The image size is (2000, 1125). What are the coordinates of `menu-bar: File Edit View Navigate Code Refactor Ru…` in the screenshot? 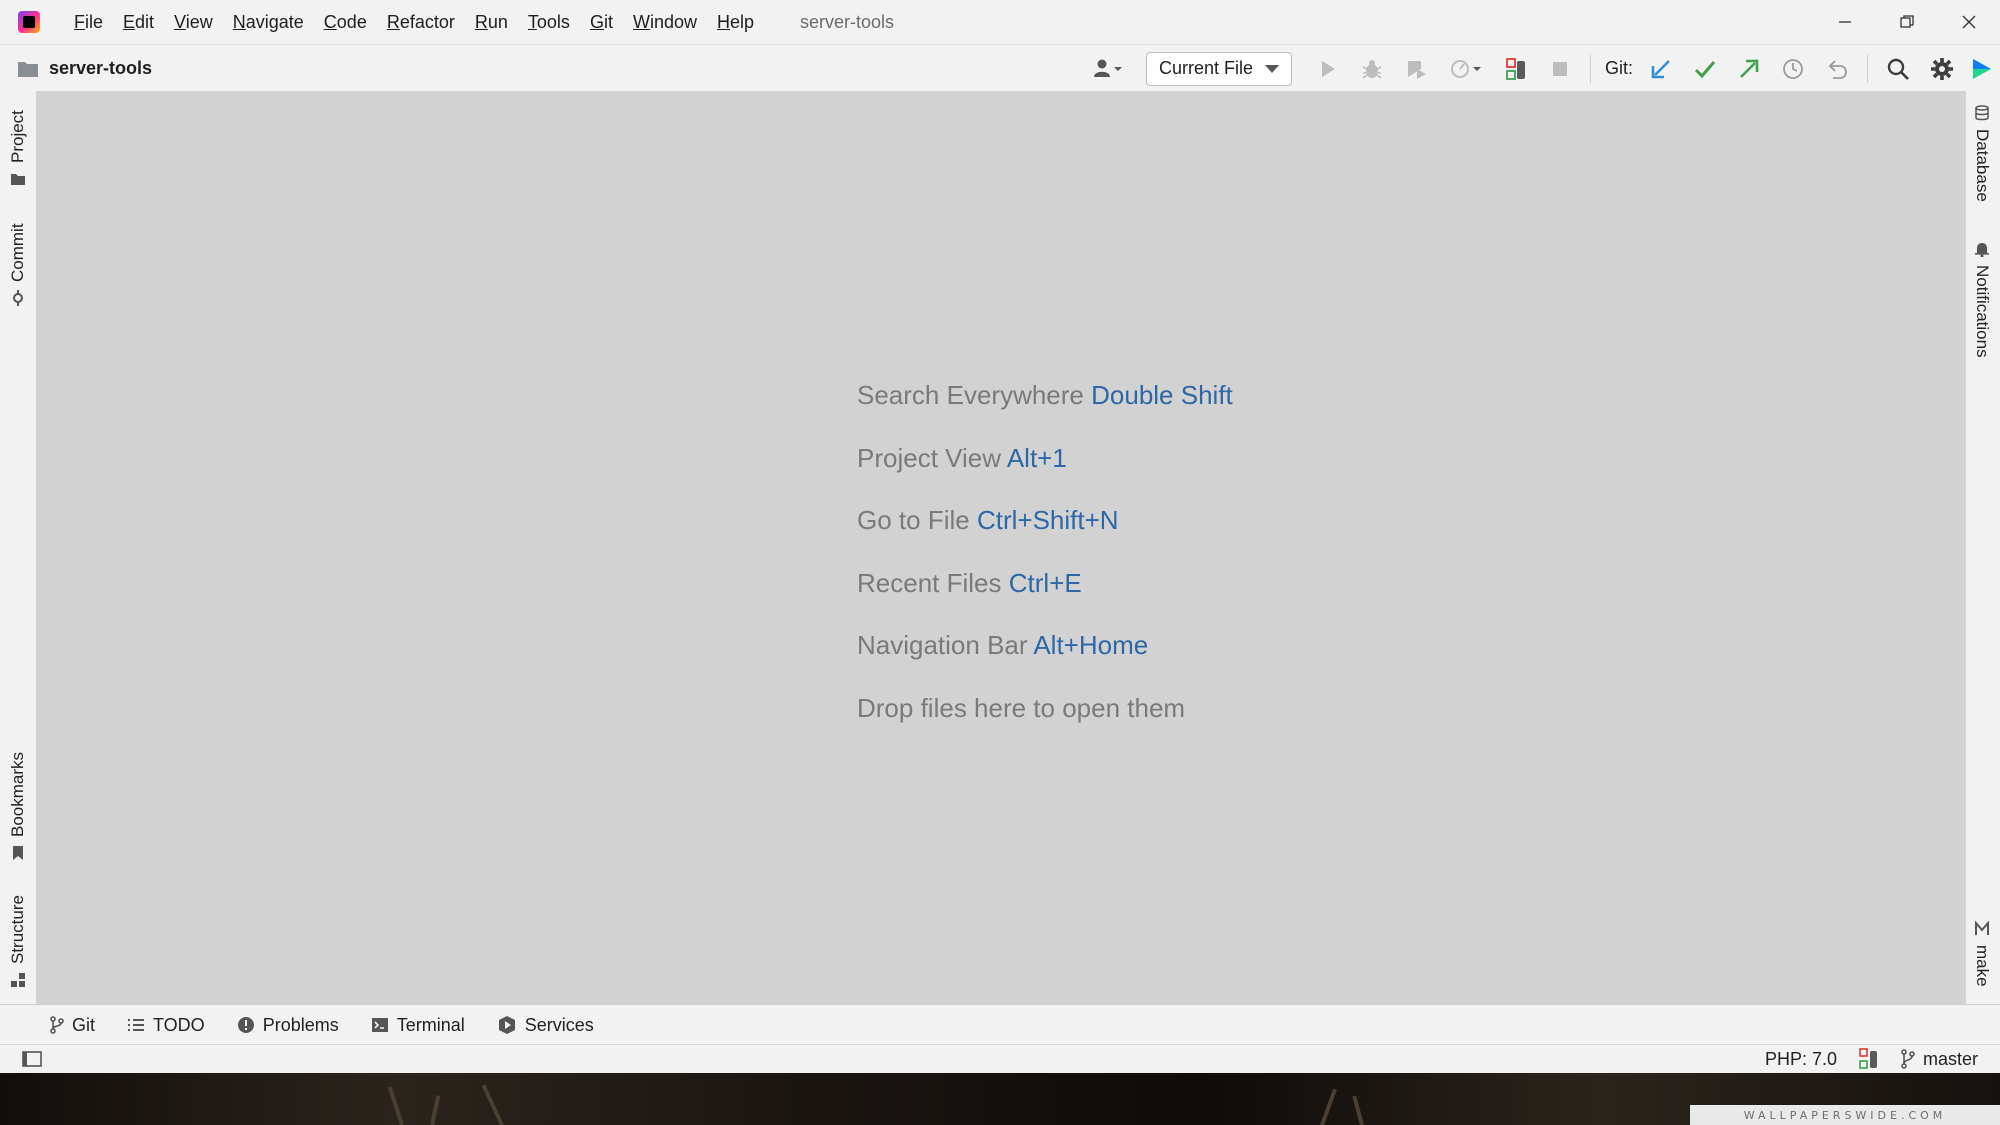 It's located at (1000, 22).